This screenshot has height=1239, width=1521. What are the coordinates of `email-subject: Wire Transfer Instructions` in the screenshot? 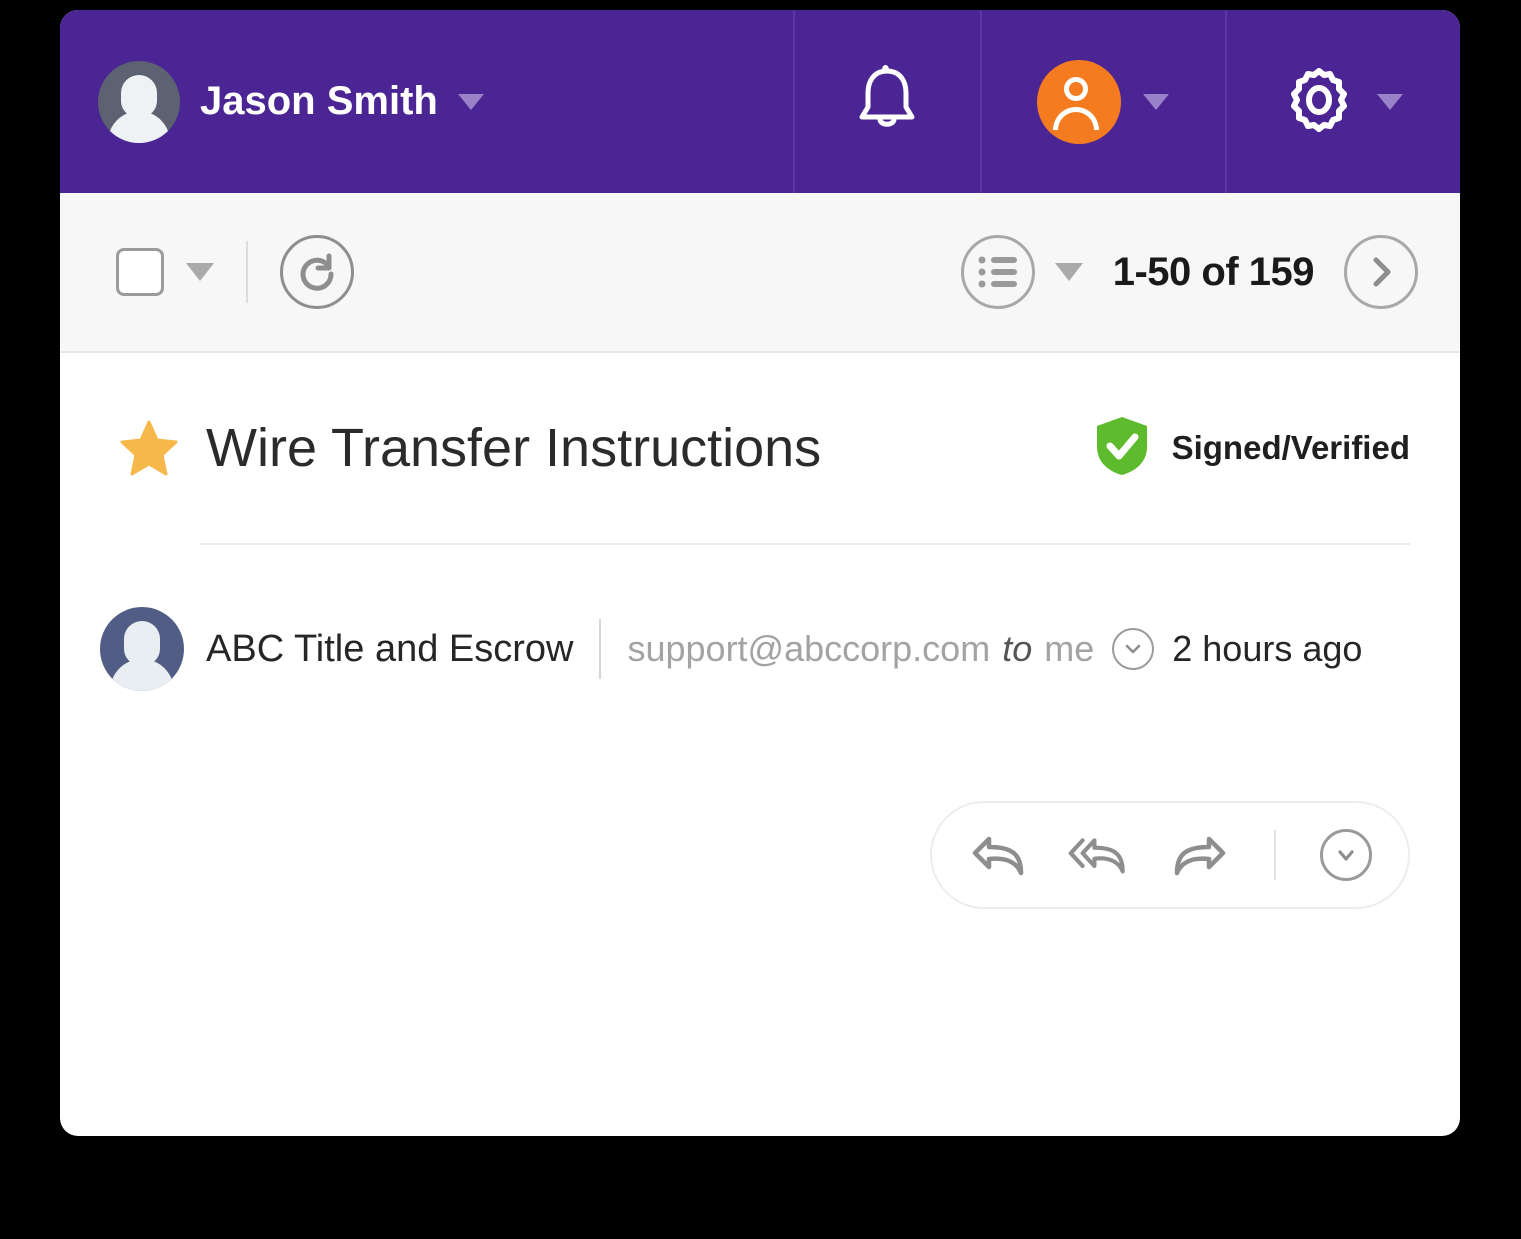 It's located at (514, 448).